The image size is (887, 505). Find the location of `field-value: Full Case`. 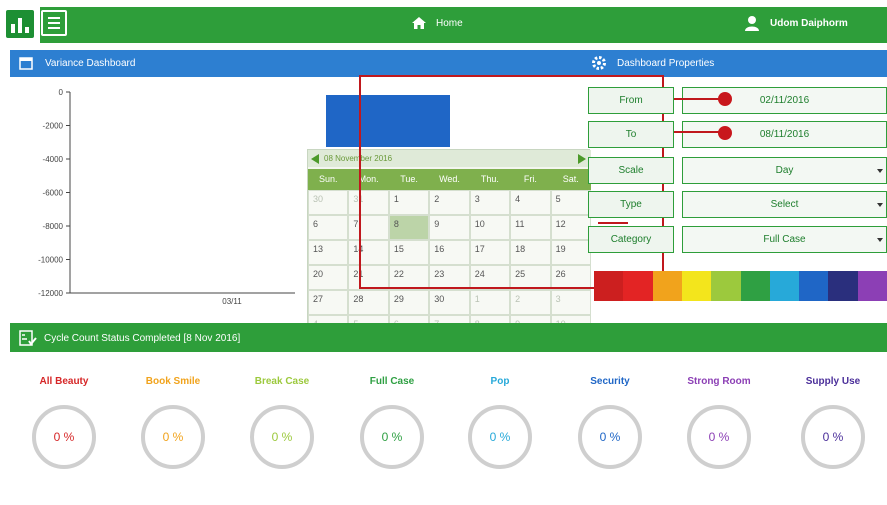

field-value: Full Case is located at coordinates (784, 239).